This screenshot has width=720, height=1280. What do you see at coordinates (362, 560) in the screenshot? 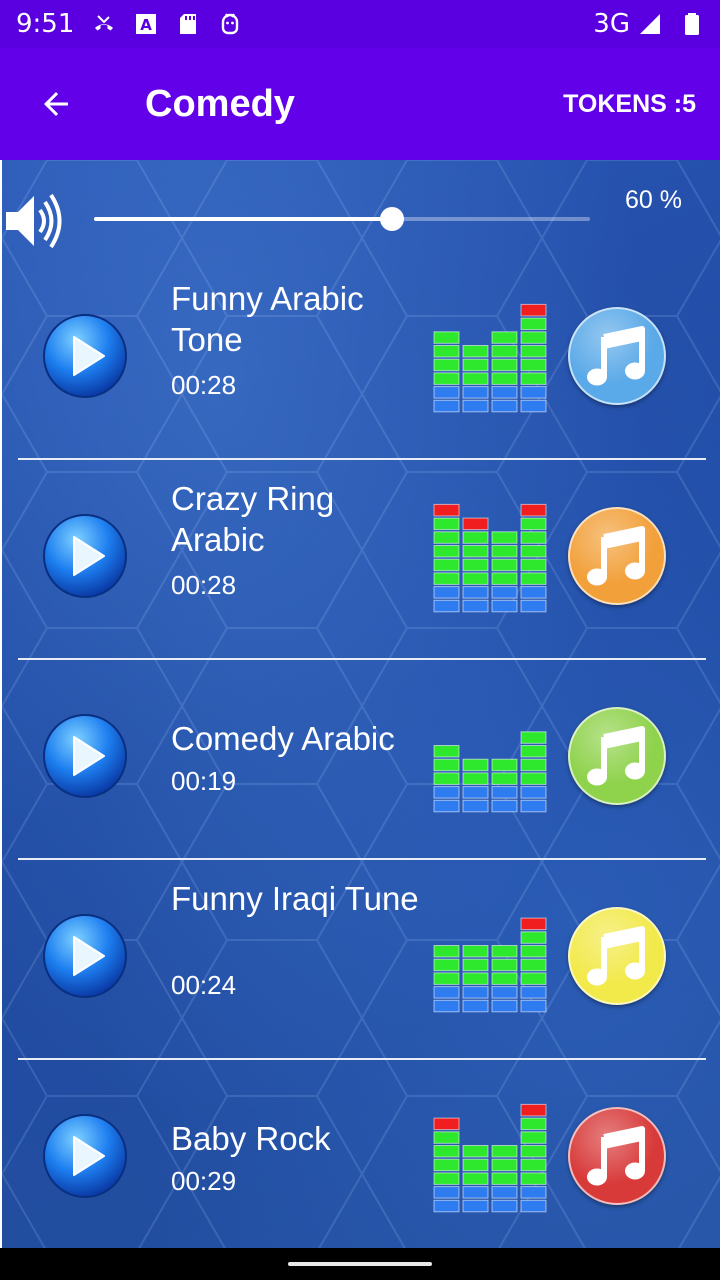
I see `song-row: Crazy Ring Arabic 00:28` at bounding box center [362, 560].